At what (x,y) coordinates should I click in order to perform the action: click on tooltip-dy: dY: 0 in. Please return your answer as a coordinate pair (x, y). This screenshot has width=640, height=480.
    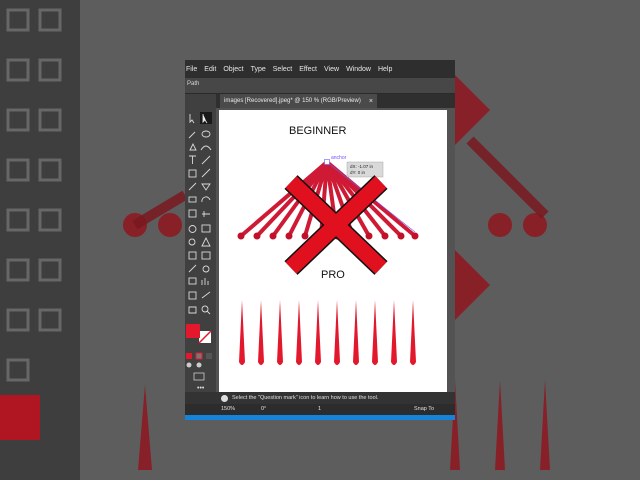
    Looking at the image, I should click on (358, 172).